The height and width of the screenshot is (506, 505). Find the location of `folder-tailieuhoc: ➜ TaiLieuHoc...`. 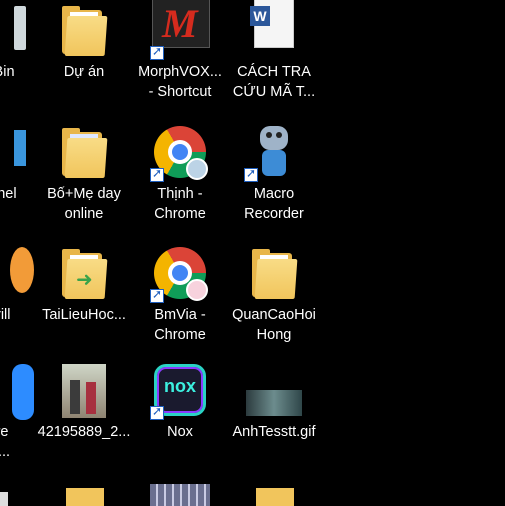

folder-tailieuhoc: ➜ TaiLieuHoc... is located at coordinates (84, 285).